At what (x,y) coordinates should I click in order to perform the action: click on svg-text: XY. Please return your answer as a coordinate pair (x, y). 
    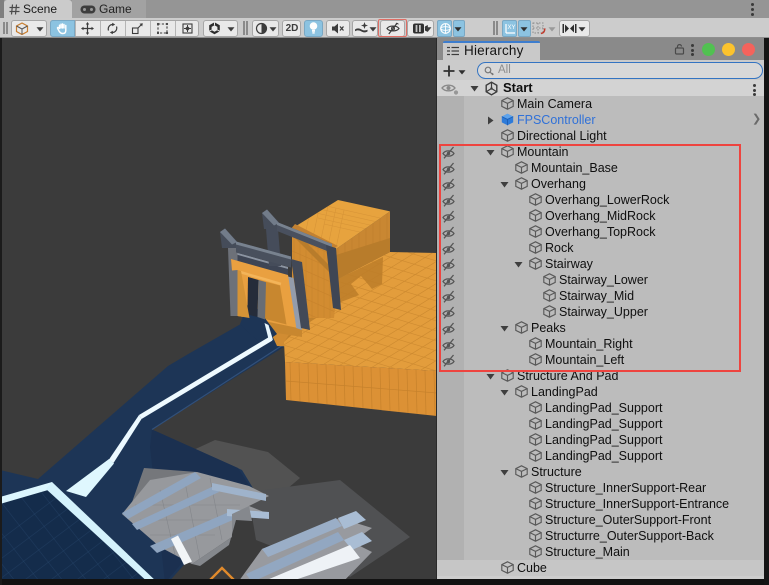
    Looking at the image, I should click on (512, 28).